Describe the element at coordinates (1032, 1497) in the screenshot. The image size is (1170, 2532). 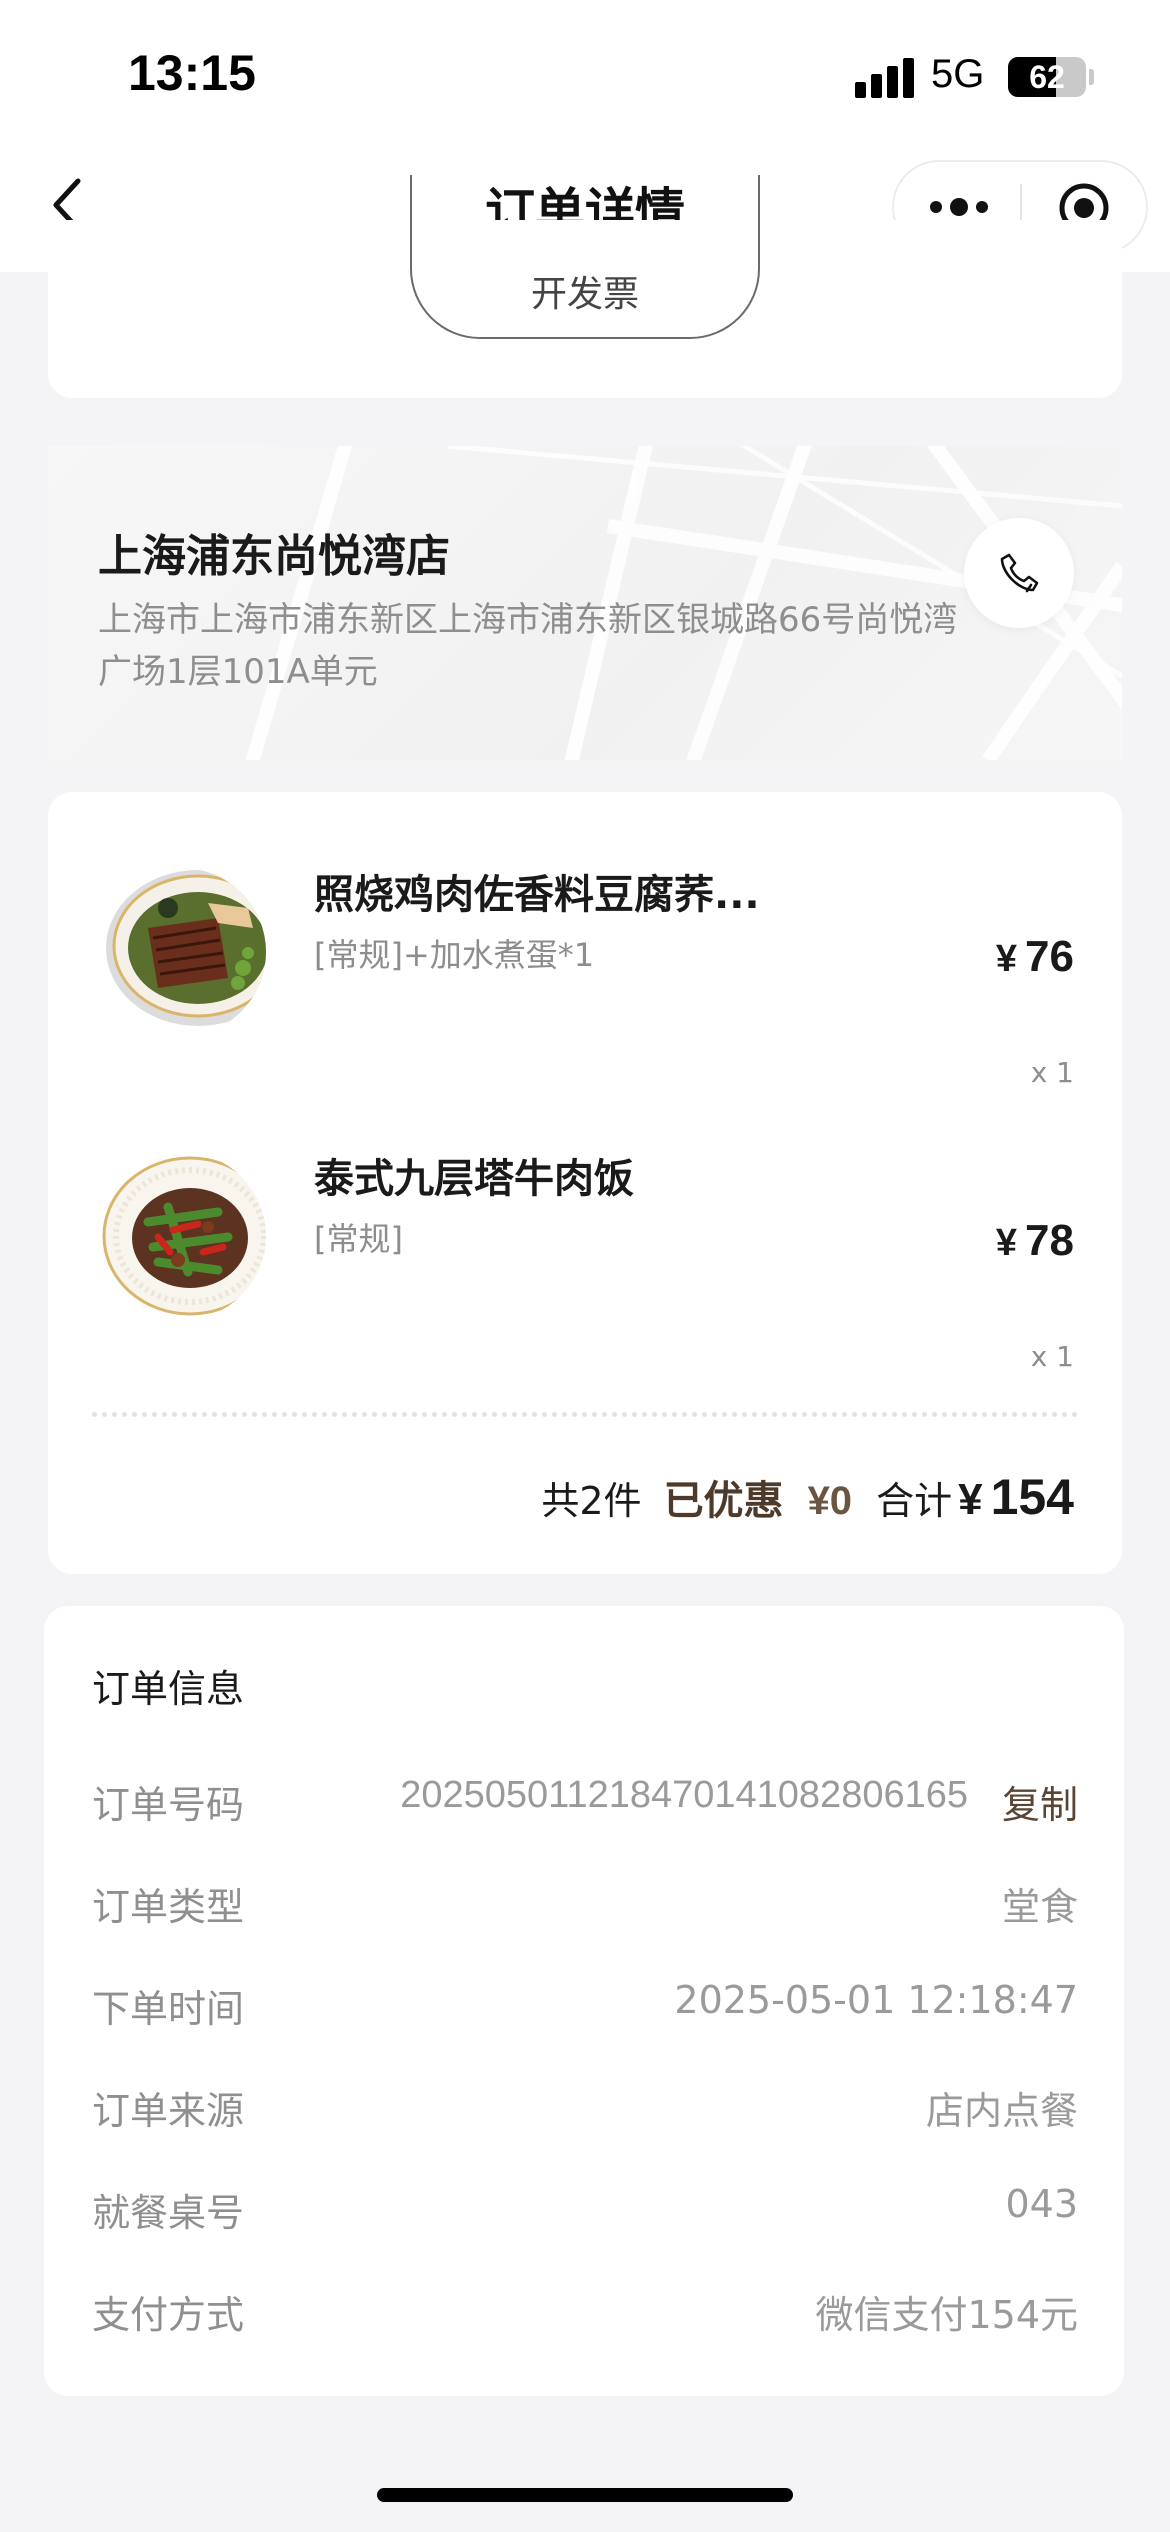
I see `total-value: 154` at that location.